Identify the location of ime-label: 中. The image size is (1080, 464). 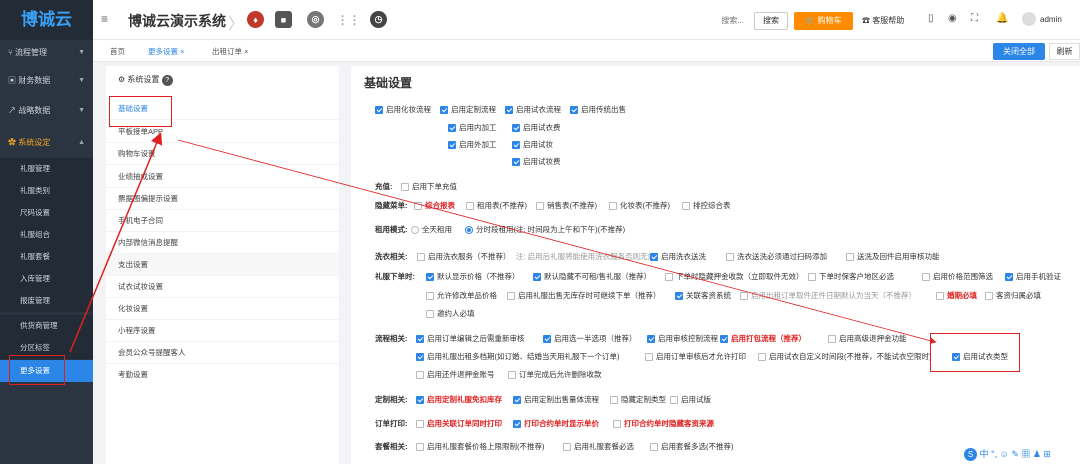
(984, 454).